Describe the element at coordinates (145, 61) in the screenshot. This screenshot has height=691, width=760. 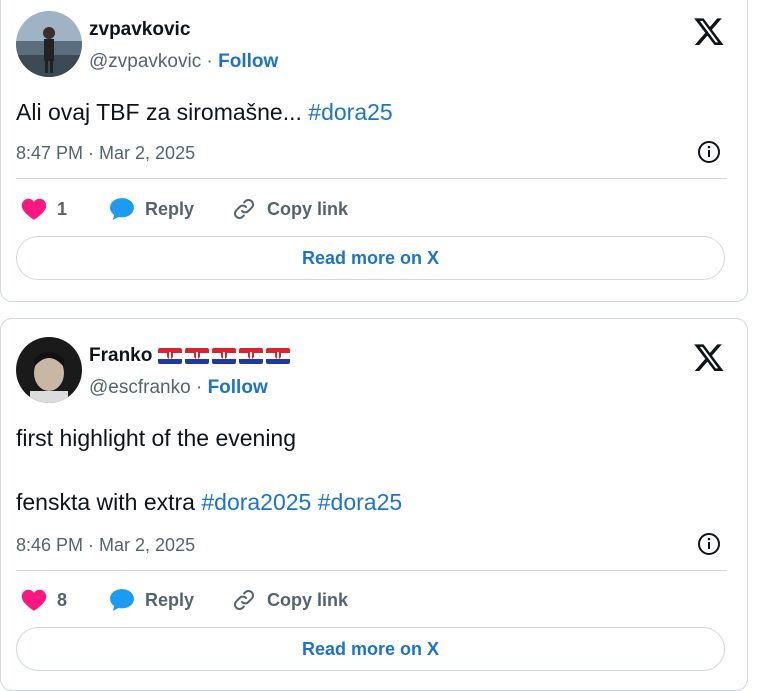
I see `author-handle: @zvpavkovic` at that location.